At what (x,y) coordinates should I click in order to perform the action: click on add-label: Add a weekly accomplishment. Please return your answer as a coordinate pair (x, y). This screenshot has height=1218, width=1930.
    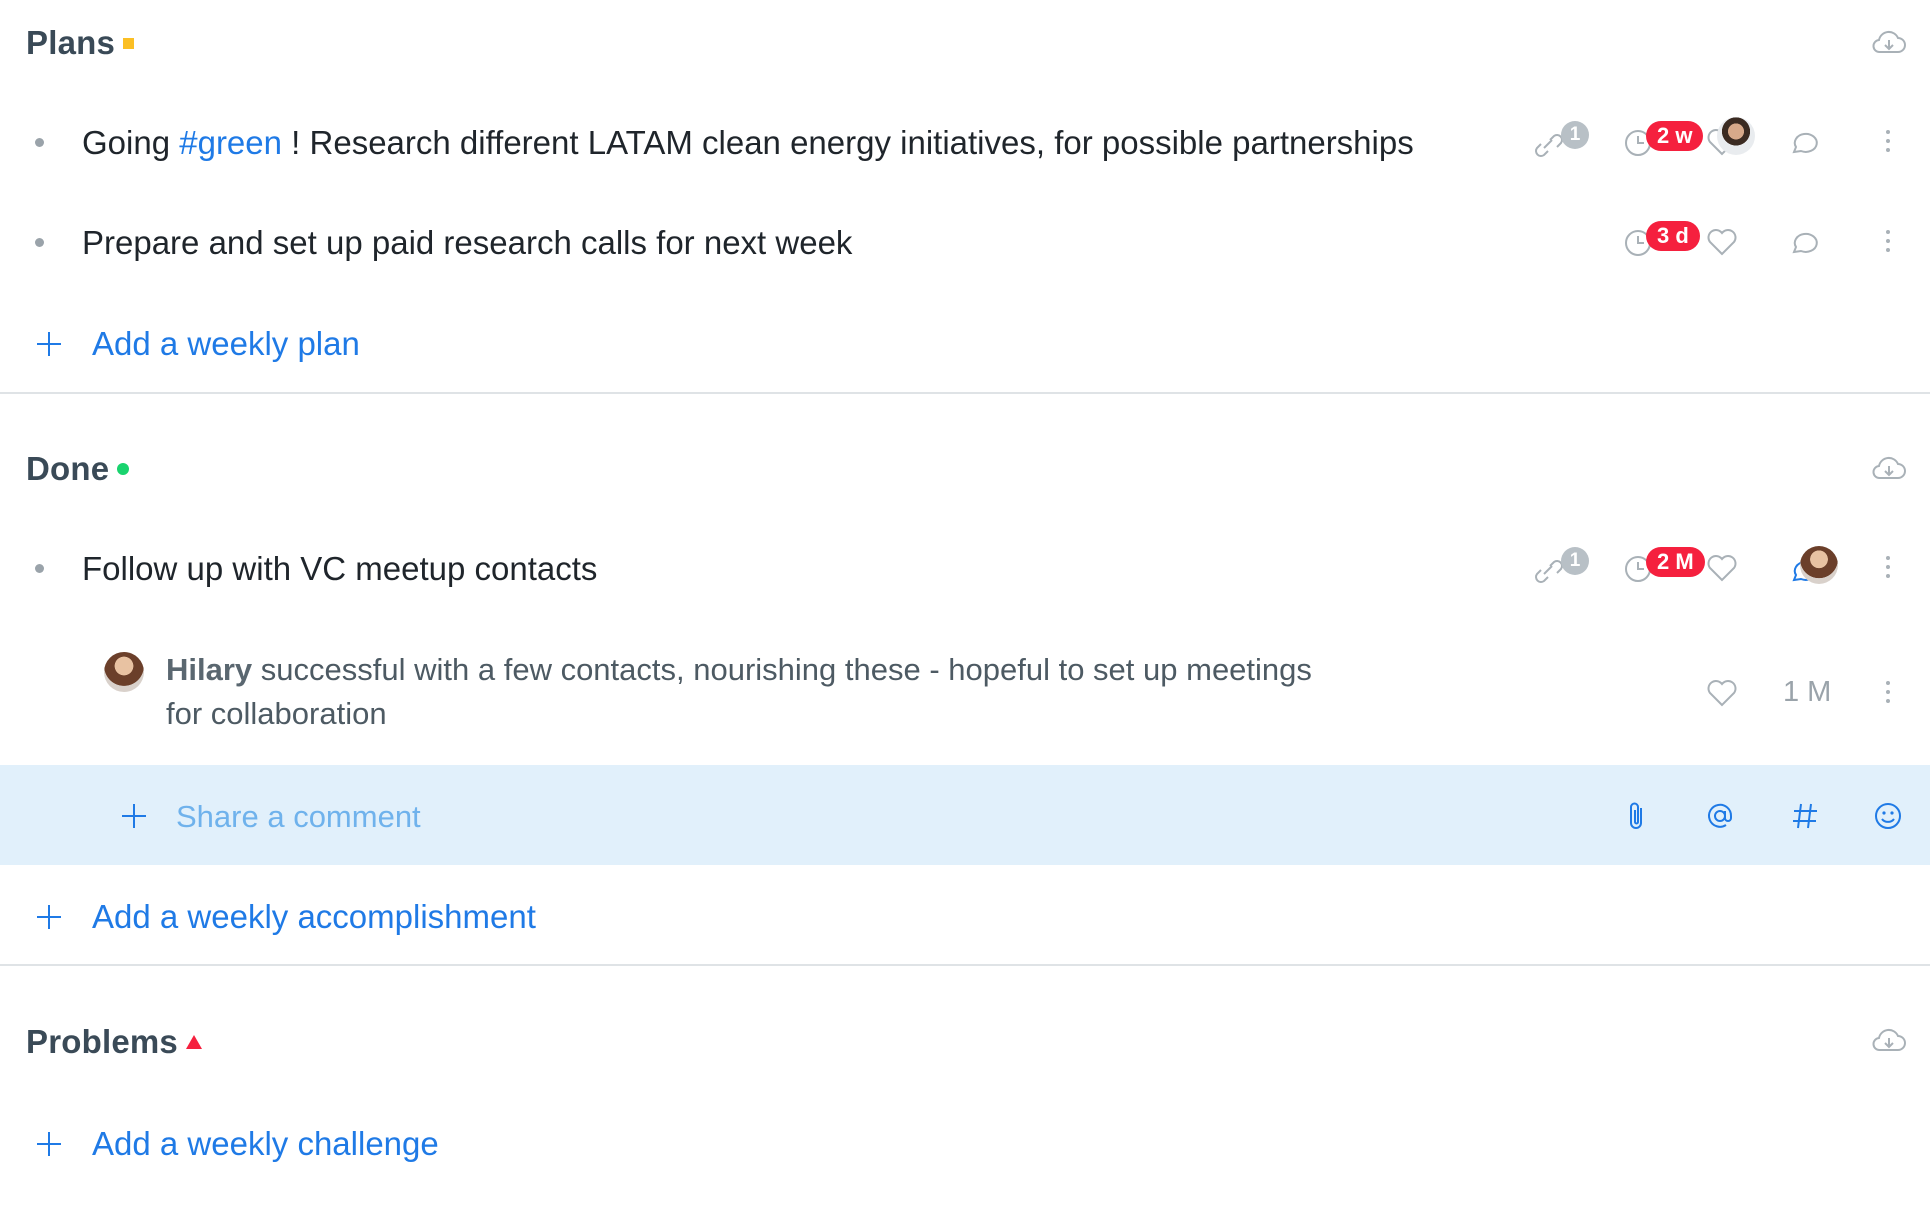
    Looking at the image, I should click on (314, 916).